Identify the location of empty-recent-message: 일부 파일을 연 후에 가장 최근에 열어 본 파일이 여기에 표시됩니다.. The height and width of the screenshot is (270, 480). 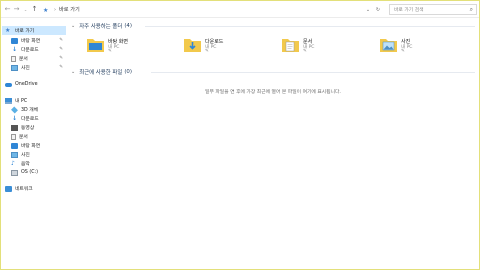
(273, 92).